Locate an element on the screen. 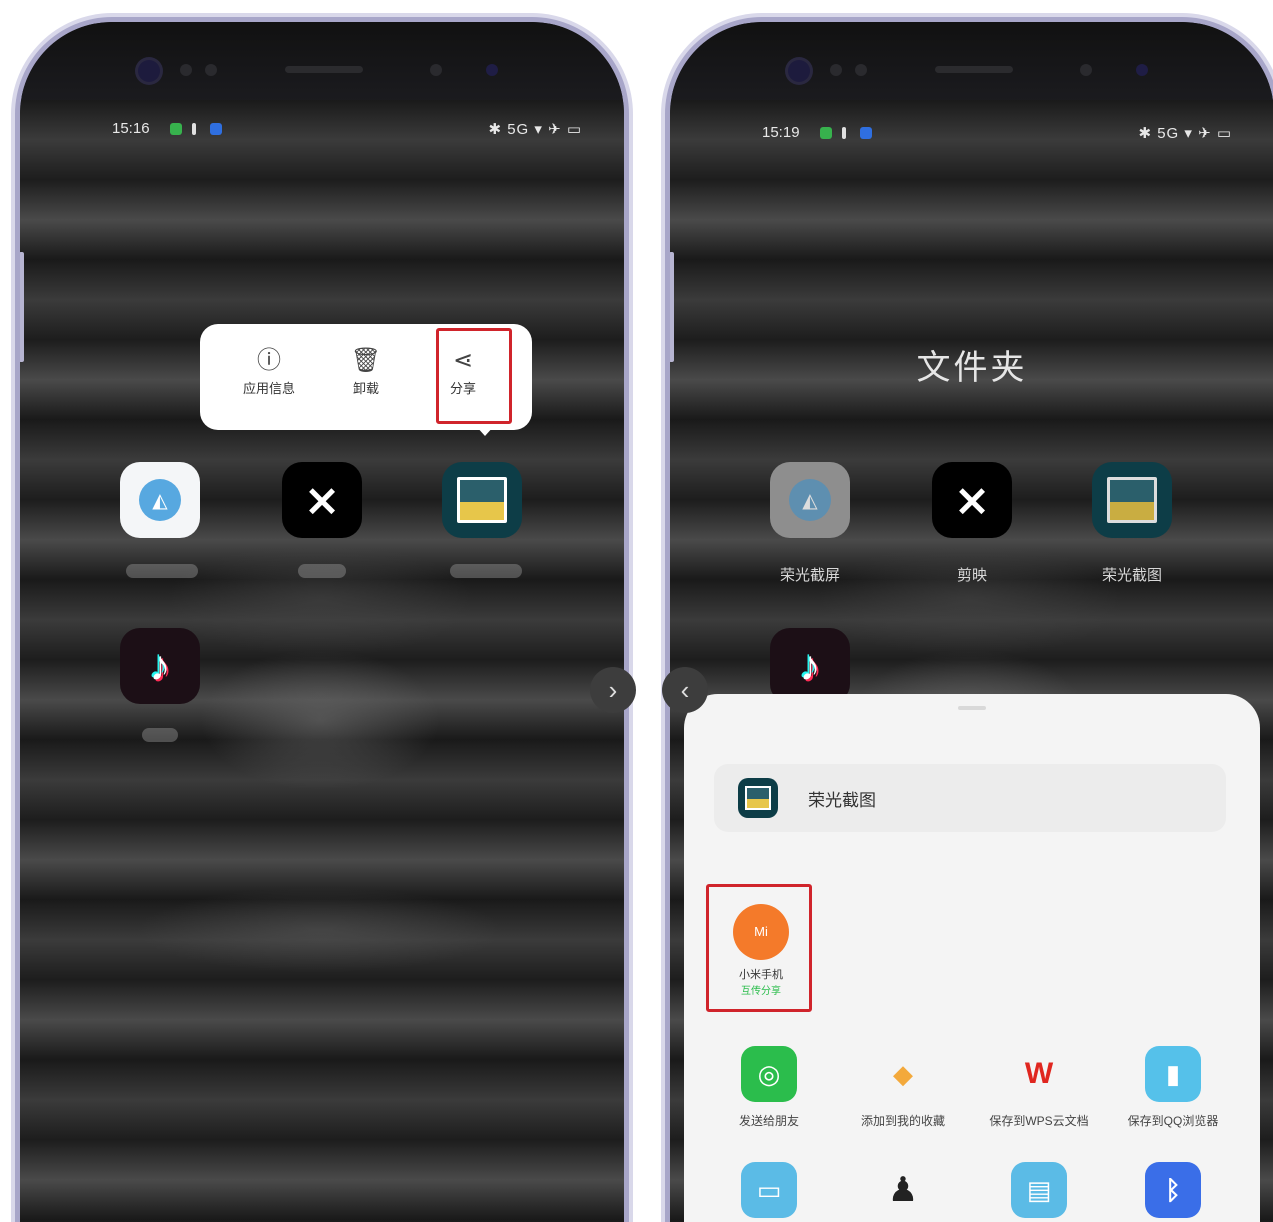  share-target-wechat: ◎ 发送给朋友 is located at coordinates (769, 1087).